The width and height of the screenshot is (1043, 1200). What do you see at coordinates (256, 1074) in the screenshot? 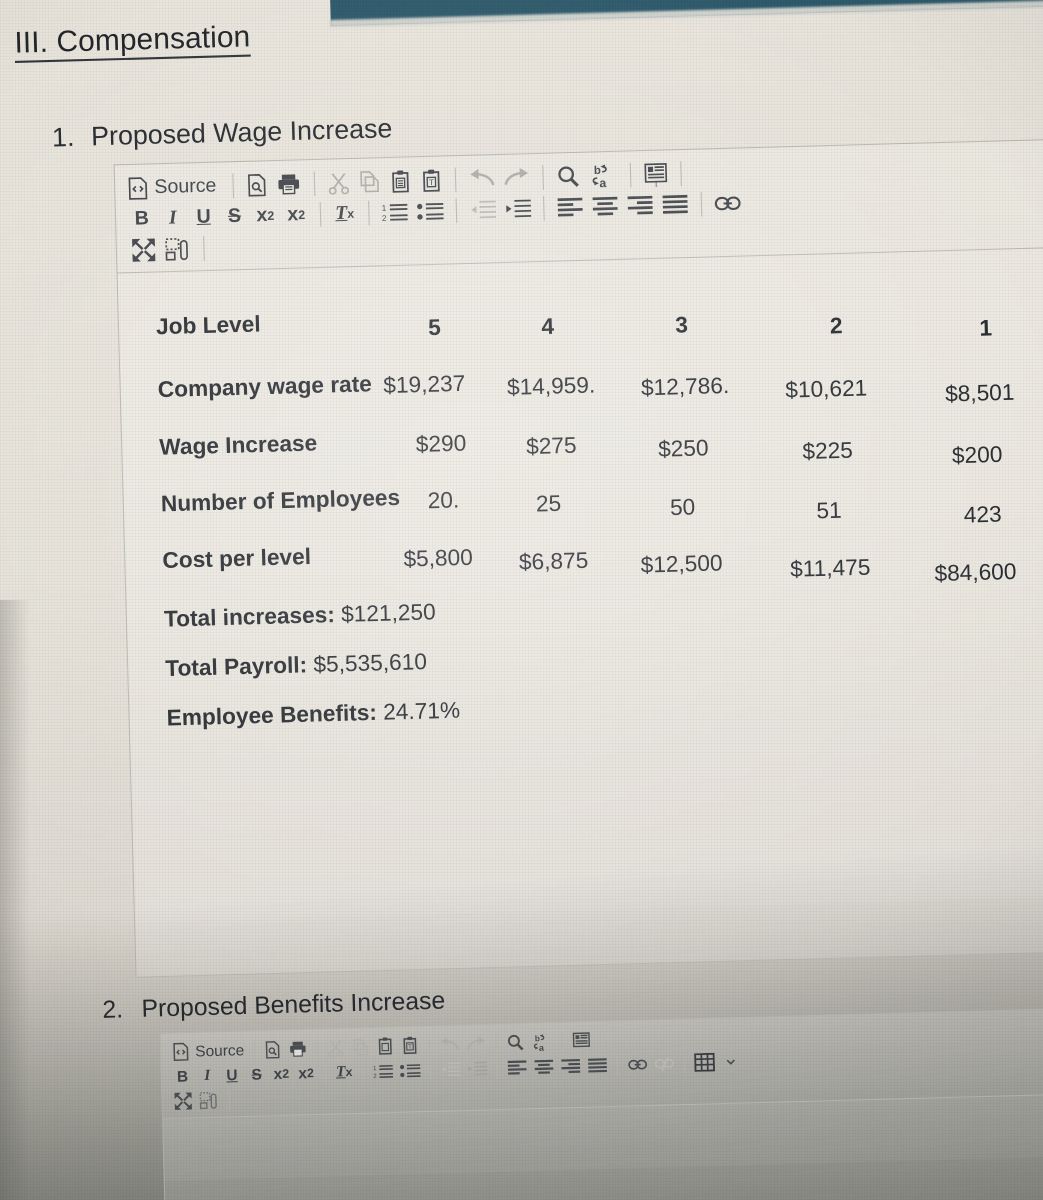
I see `strikethrough-button-2: S` at bounding box center [256, 1074].